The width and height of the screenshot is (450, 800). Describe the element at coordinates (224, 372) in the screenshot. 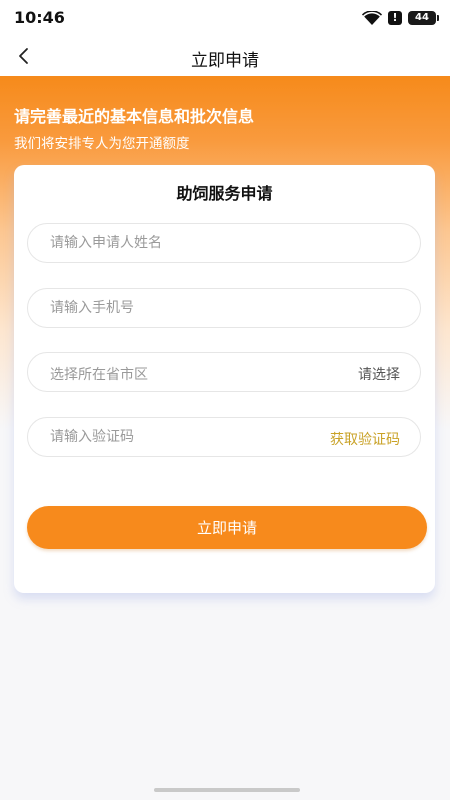

I see `region-select: 选择所在省市区 请选择` at that location.